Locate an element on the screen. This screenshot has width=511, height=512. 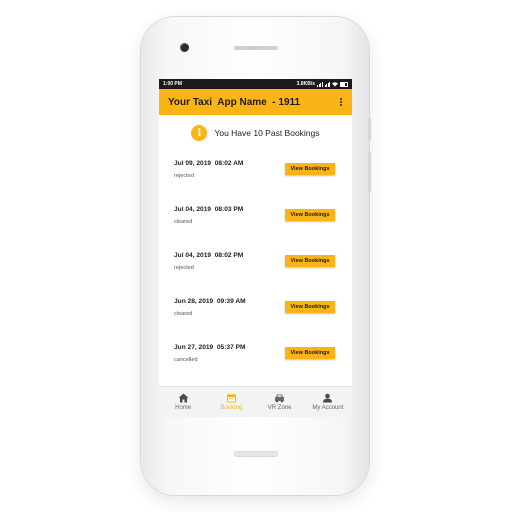
battery-icon is located at coordinates (344, 84).